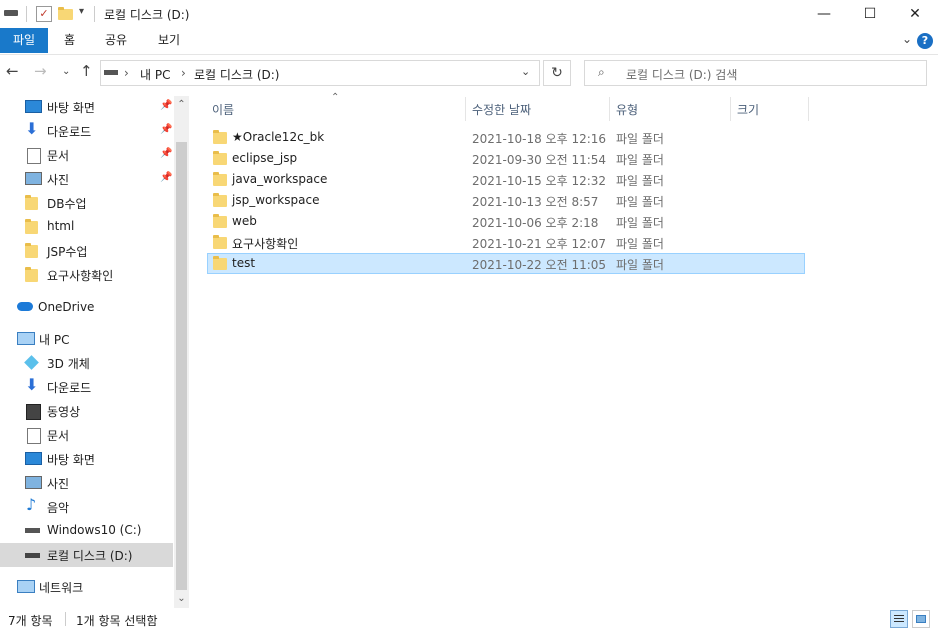 Image resolution: width=938 pixels, height=630 pixels. What do you see at coordinates (278, 137) in the screenshot?
I see `file-name: ★Oracle12c_bk` at bounding box center [278, 137].